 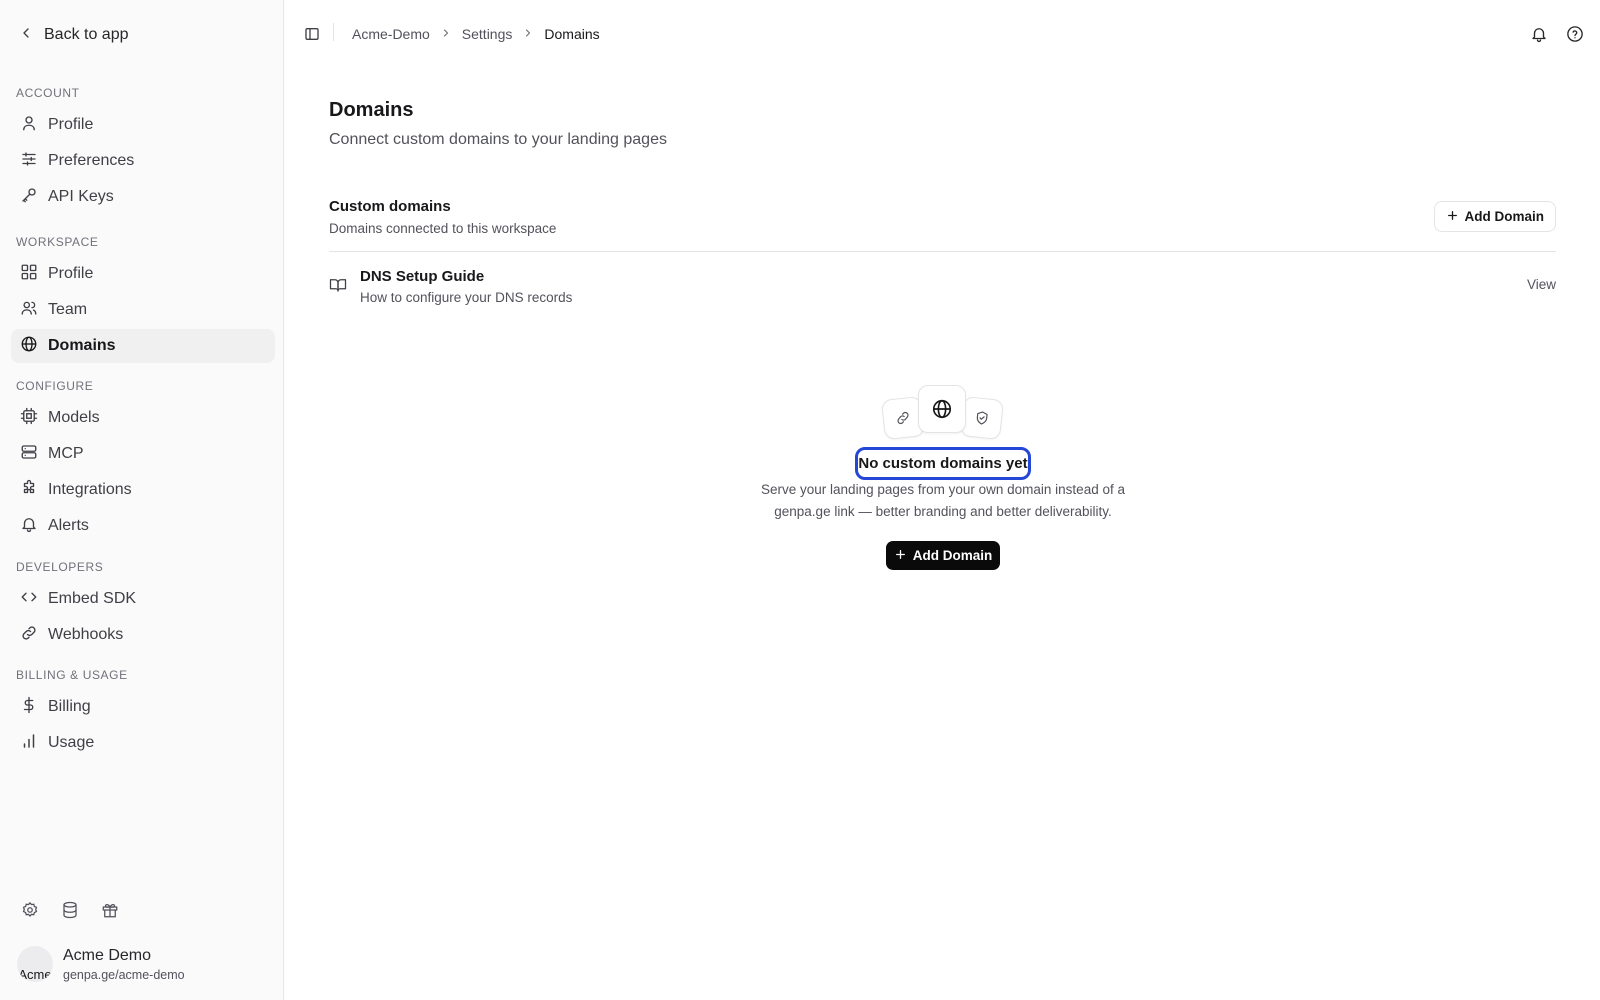 What do you see at coordinates (86, 634) in the screenshot?
I see `sidebar-item-label: Webhooks` at bounding box center [86, 634].